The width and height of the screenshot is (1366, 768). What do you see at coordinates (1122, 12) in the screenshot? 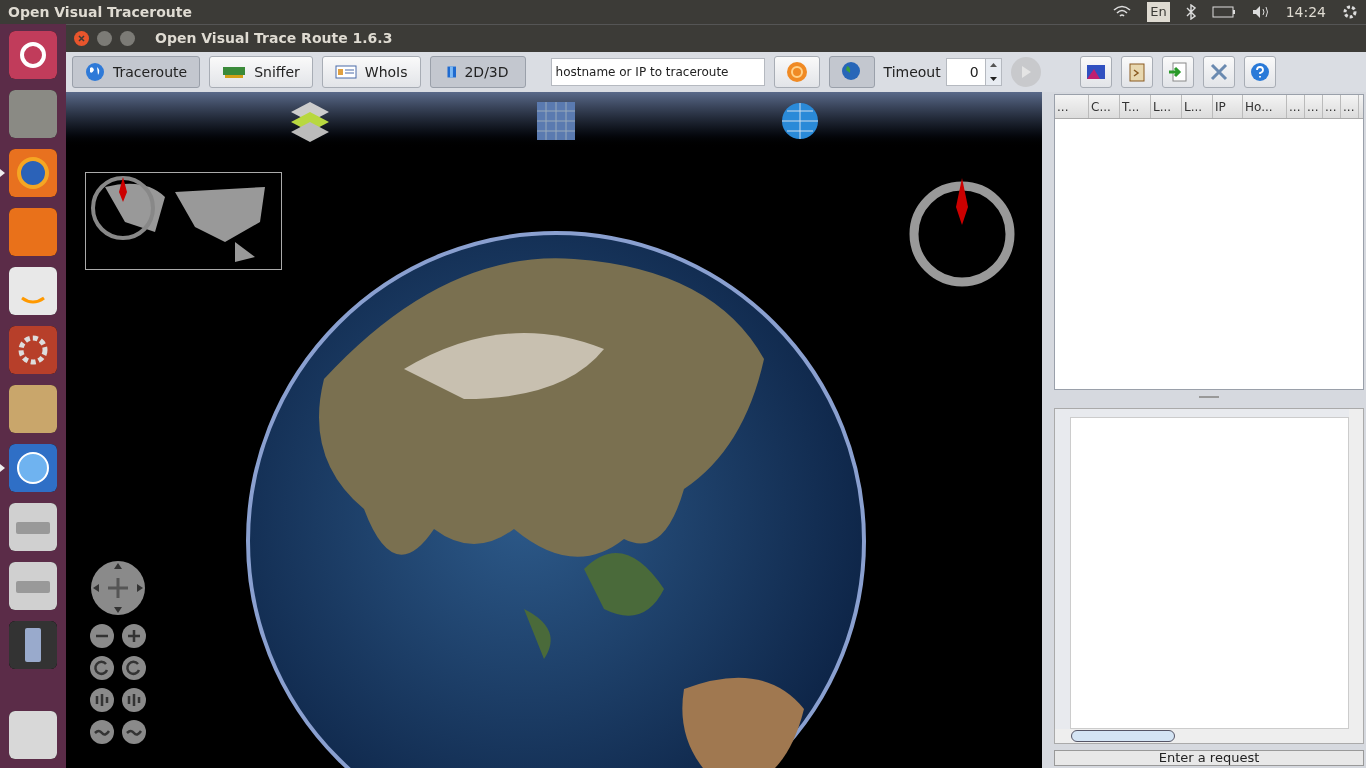
I see `wifi-icon` at bounding box center [1122, 12].